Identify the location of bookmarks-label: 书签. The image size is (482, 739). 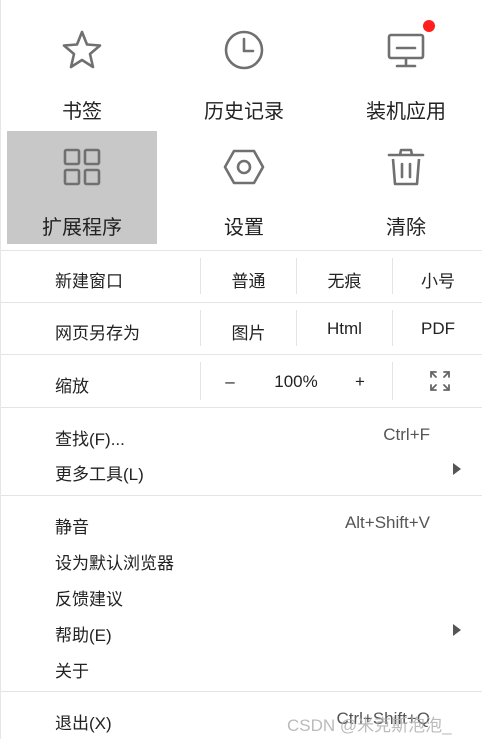
(82, 112).